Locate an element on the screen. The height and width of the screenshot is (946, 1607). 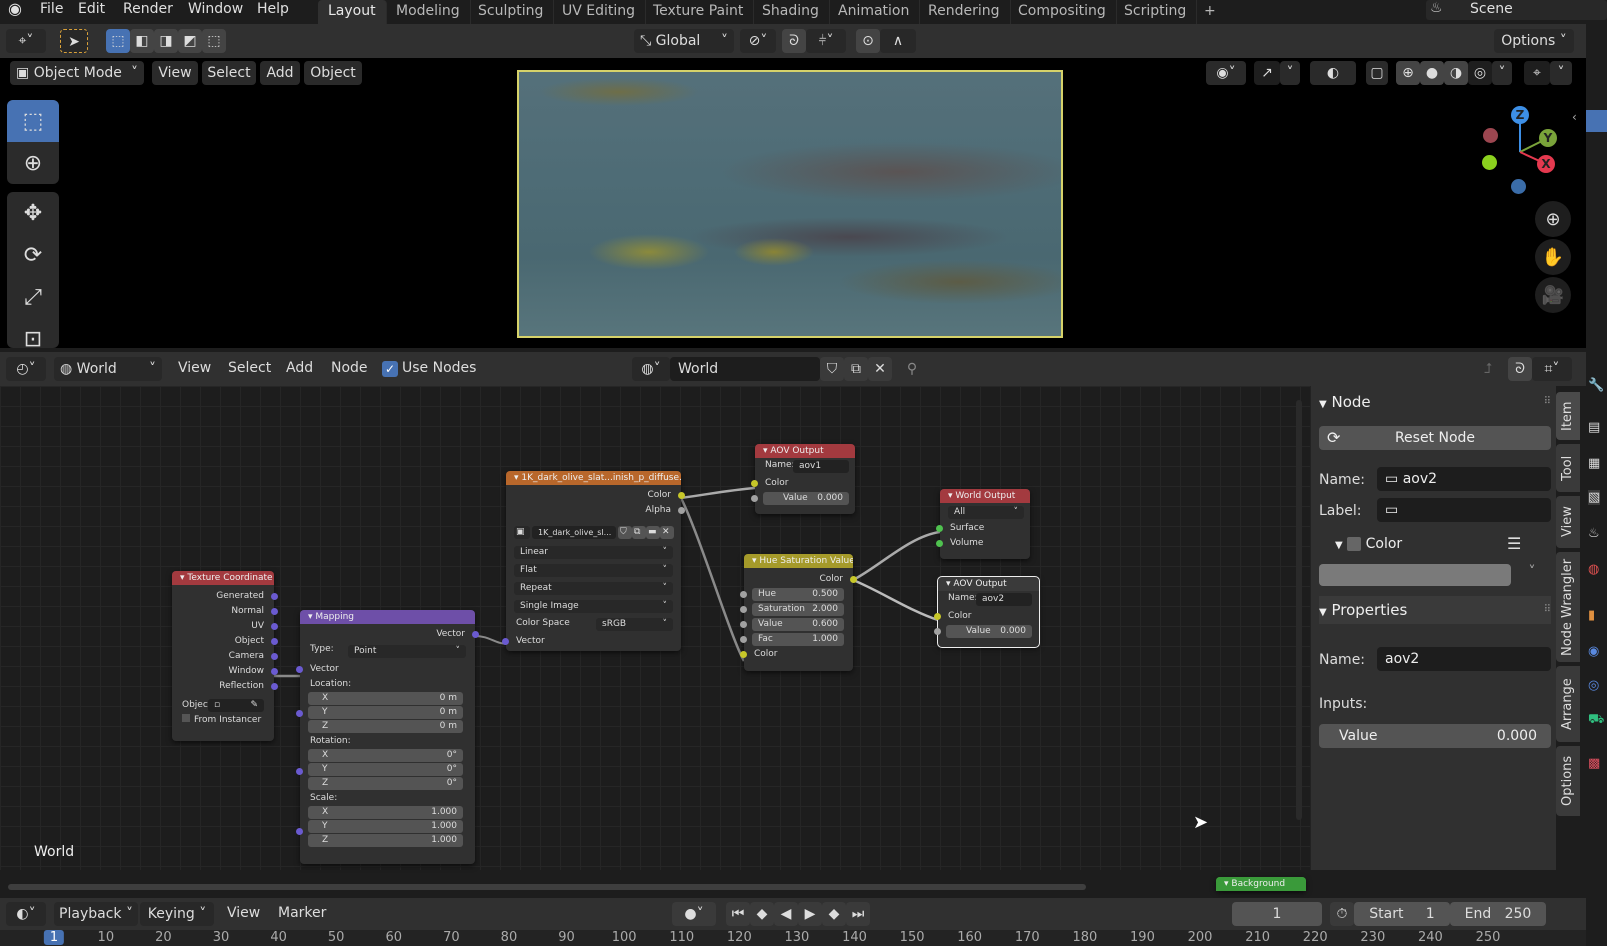
editor-type-button: ⌖˅ is located at coordinates (26, 41).